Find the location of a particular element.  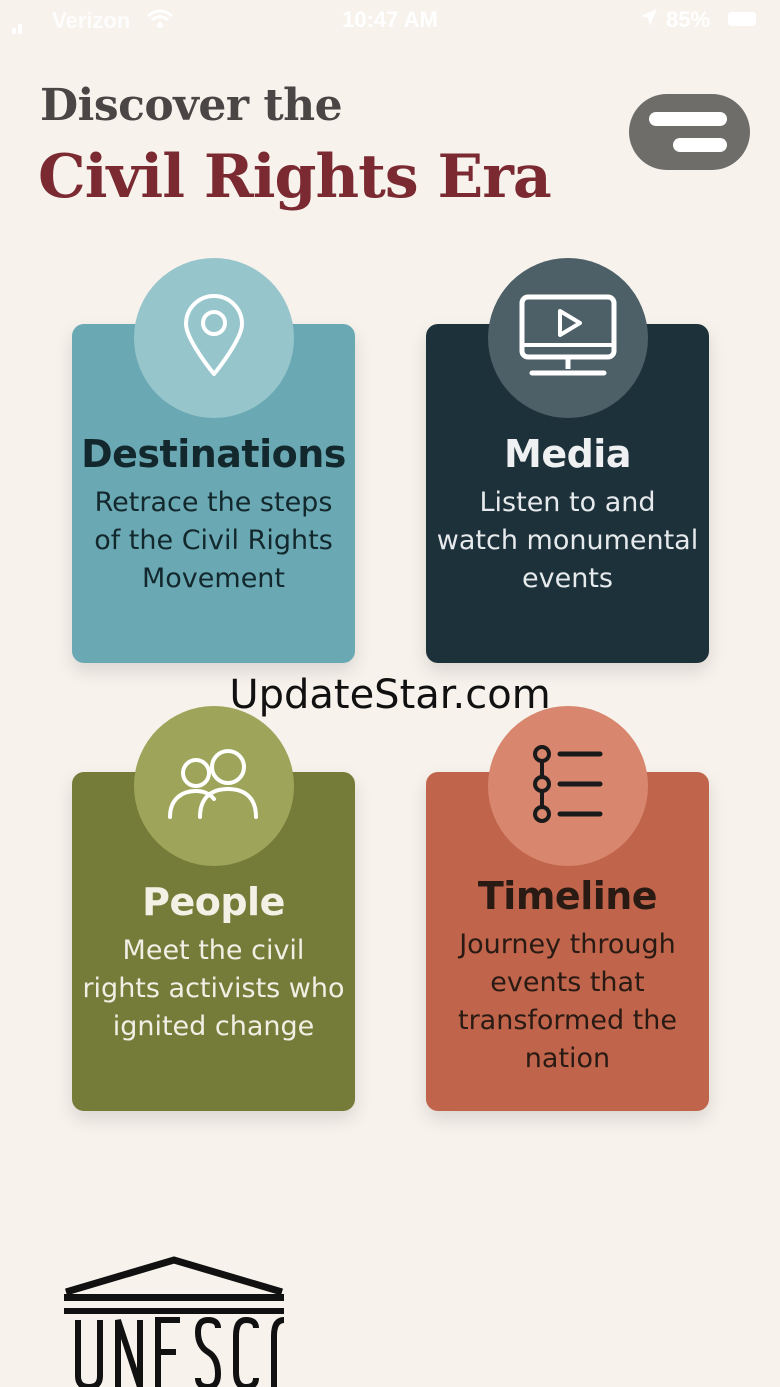

card-title: Media is located at coordinates (567, 454).